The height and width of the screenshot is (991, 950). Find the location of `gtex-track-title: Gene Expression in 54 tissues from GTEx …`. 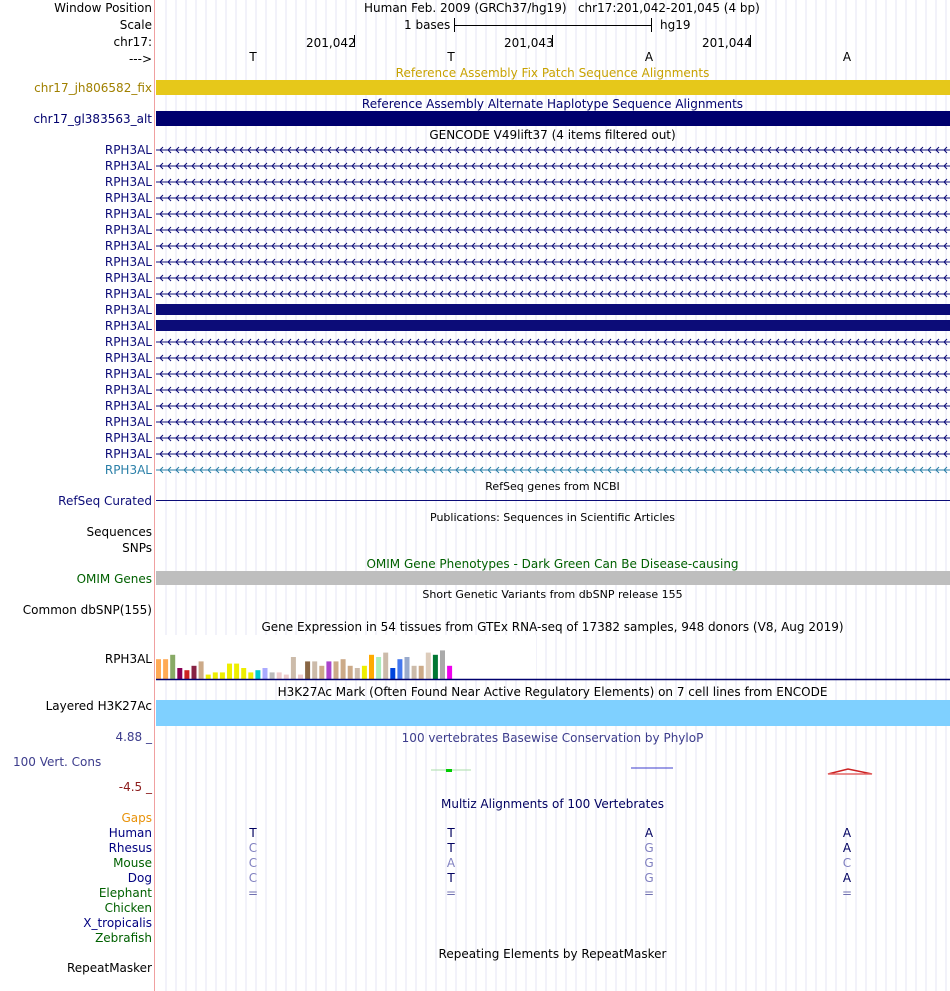

gtex-track-title: Gene Expression in 54 tissues from GTEx … is located at coordinates (552, 627).